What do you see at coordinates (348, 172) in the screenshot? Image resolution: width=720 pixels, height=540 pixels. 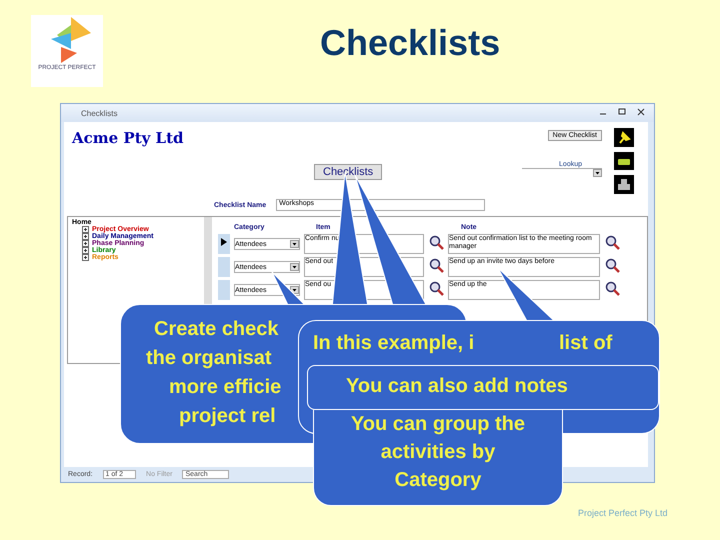 I see `checklists-button: Checklists` at bounding box center [348, 172].